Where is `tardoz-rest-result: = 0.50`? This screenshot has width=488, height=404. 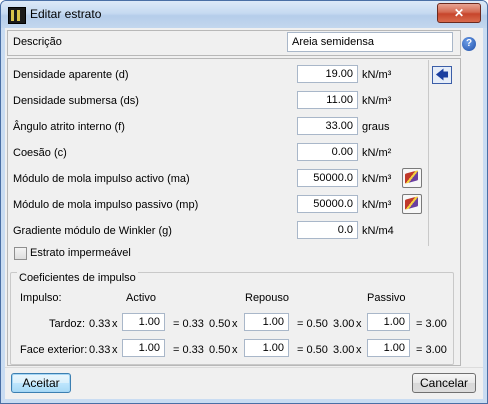
tardoz-rest-result: = 0.50 is located at coordinates (312, 324).